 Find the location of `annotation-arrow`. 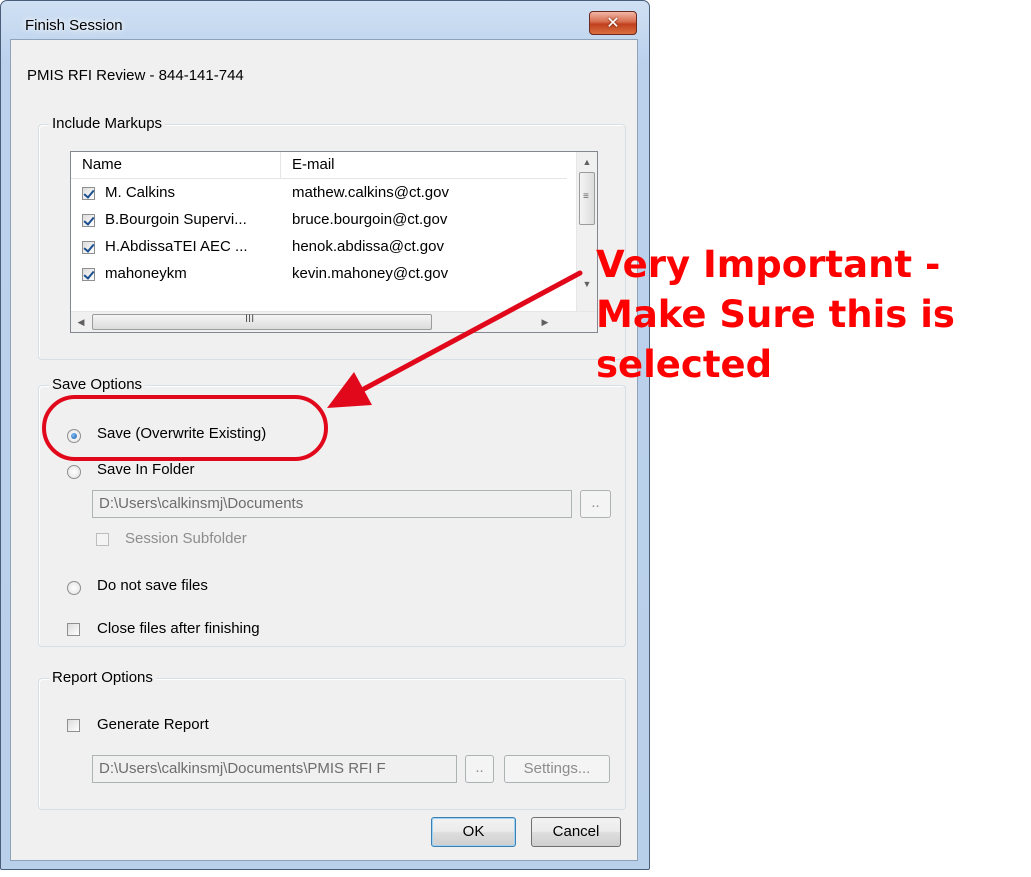

annotation-arrow is located at coordinates (455, 339).